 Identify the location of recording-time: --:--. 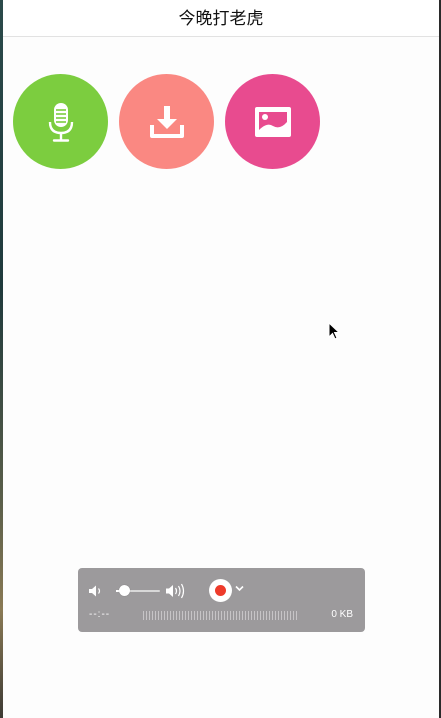
(100, 614).